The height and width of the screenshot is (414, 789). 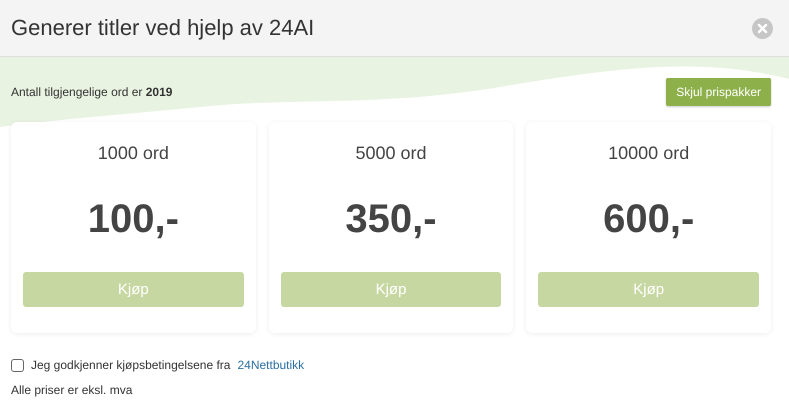 I want to click on package-title: 1000 ord, so click(x=133, y=153).